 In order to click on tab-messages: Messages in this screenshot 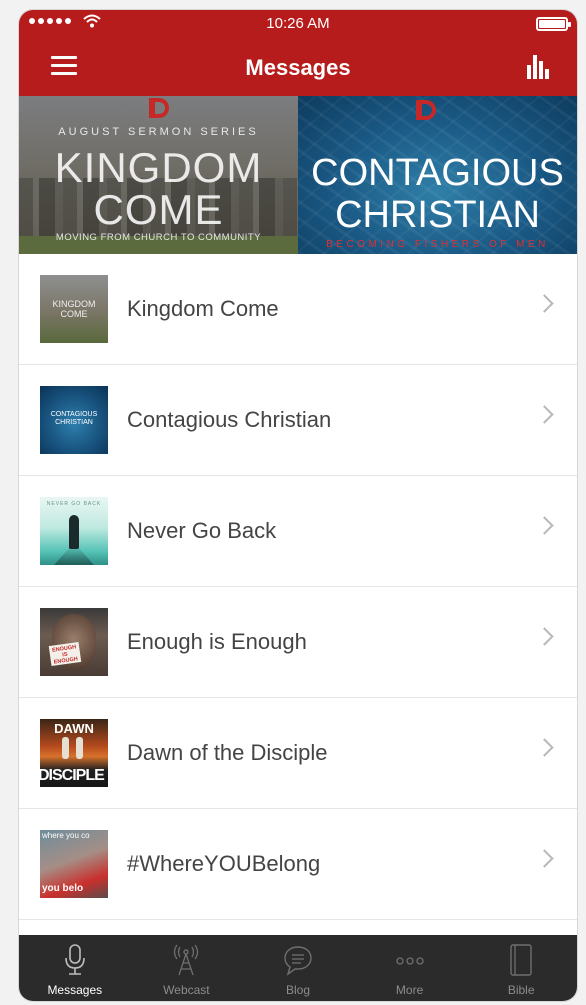, I will do `click(75, 968)`.